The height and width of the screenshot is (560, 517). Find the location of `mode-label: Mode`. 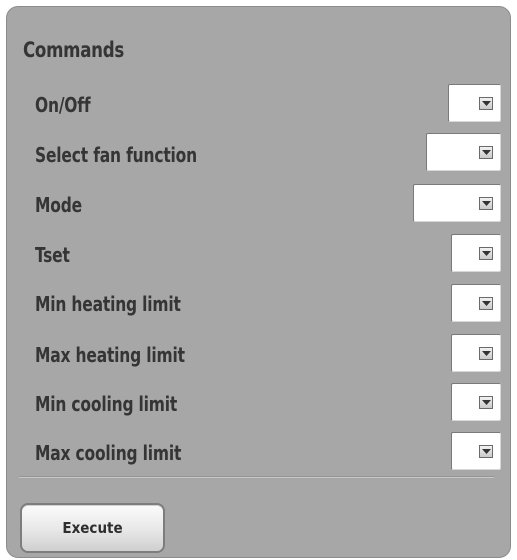

mode-label: Mode is located at coordinates (58, 205).